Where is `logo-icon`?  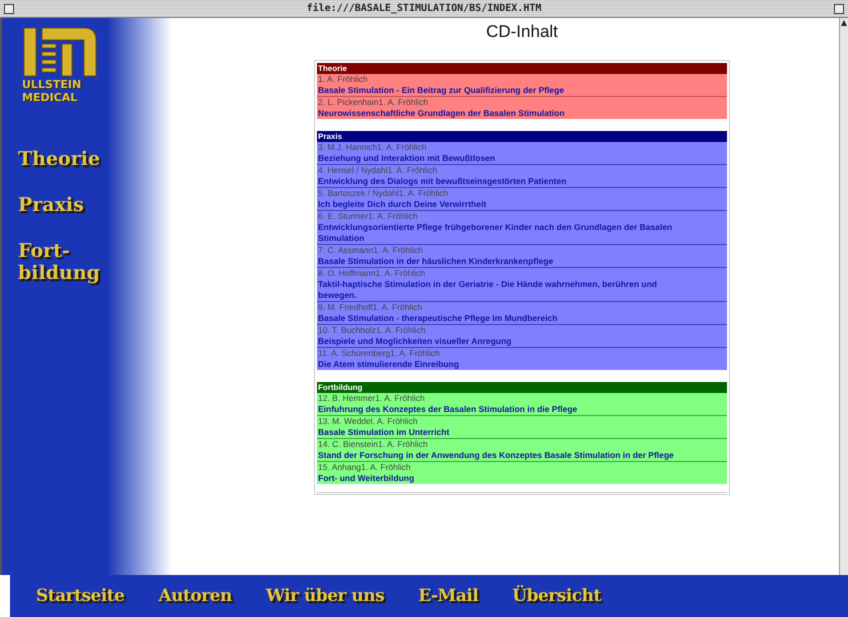 logo-icon is located at coordinates (60, 52).